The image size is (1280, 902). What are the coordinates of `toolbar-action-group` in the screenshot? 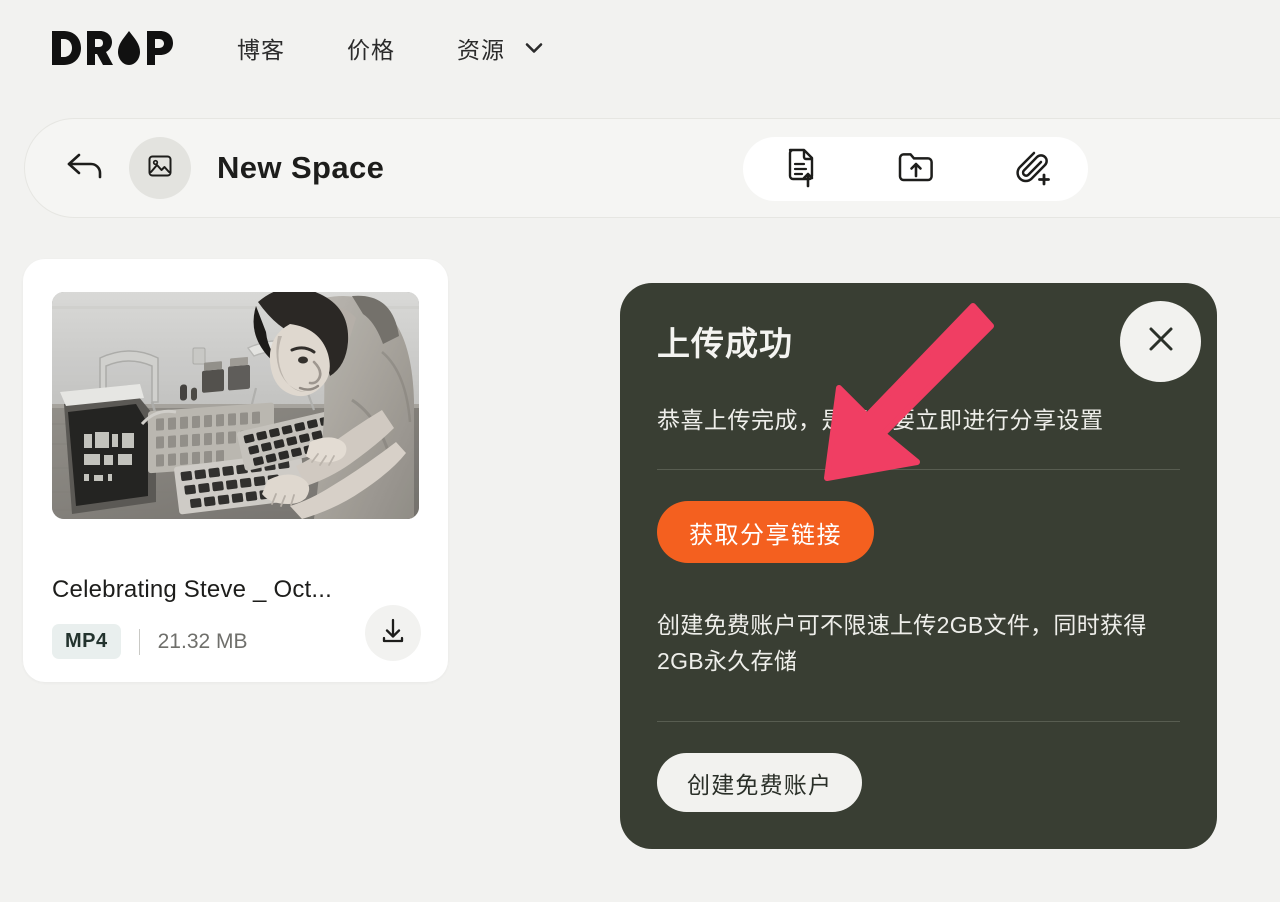 It's located at (915, 169).